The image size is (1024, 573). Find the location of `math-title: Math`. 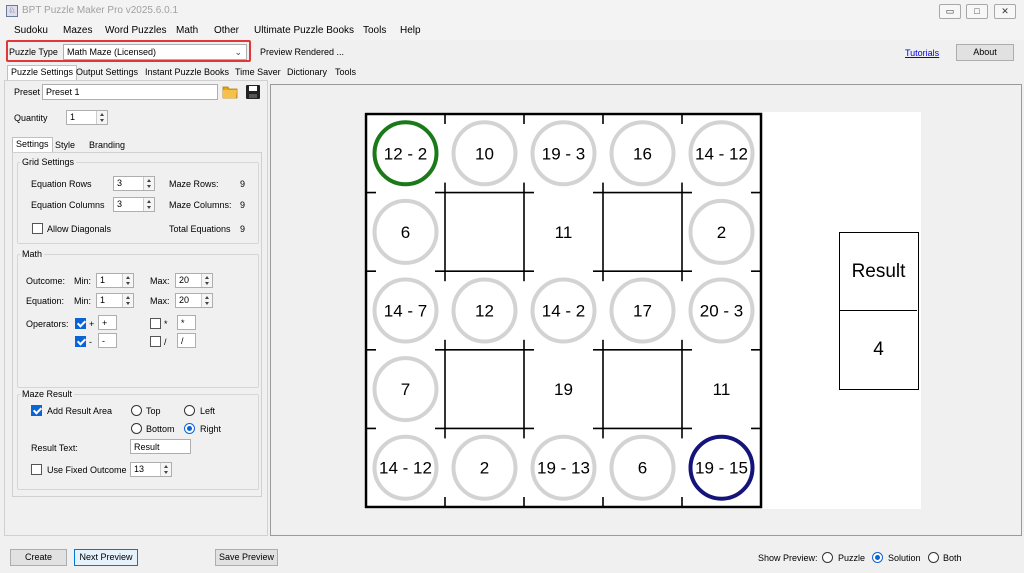

math-title: Math is located at coordinates (32, 254).